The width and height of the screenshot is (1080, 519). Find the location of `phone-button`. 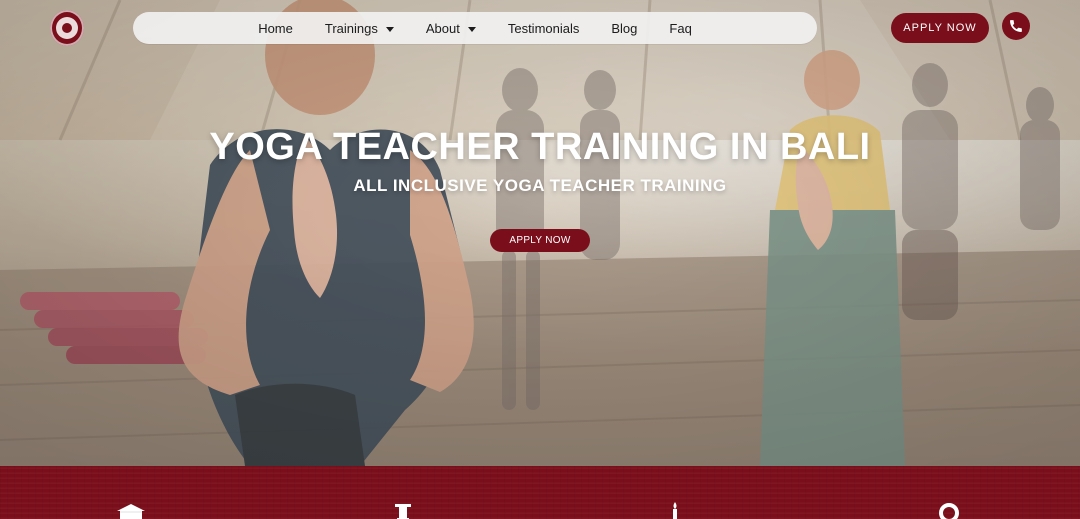

phone-button is located at coordinates (1016, 26).